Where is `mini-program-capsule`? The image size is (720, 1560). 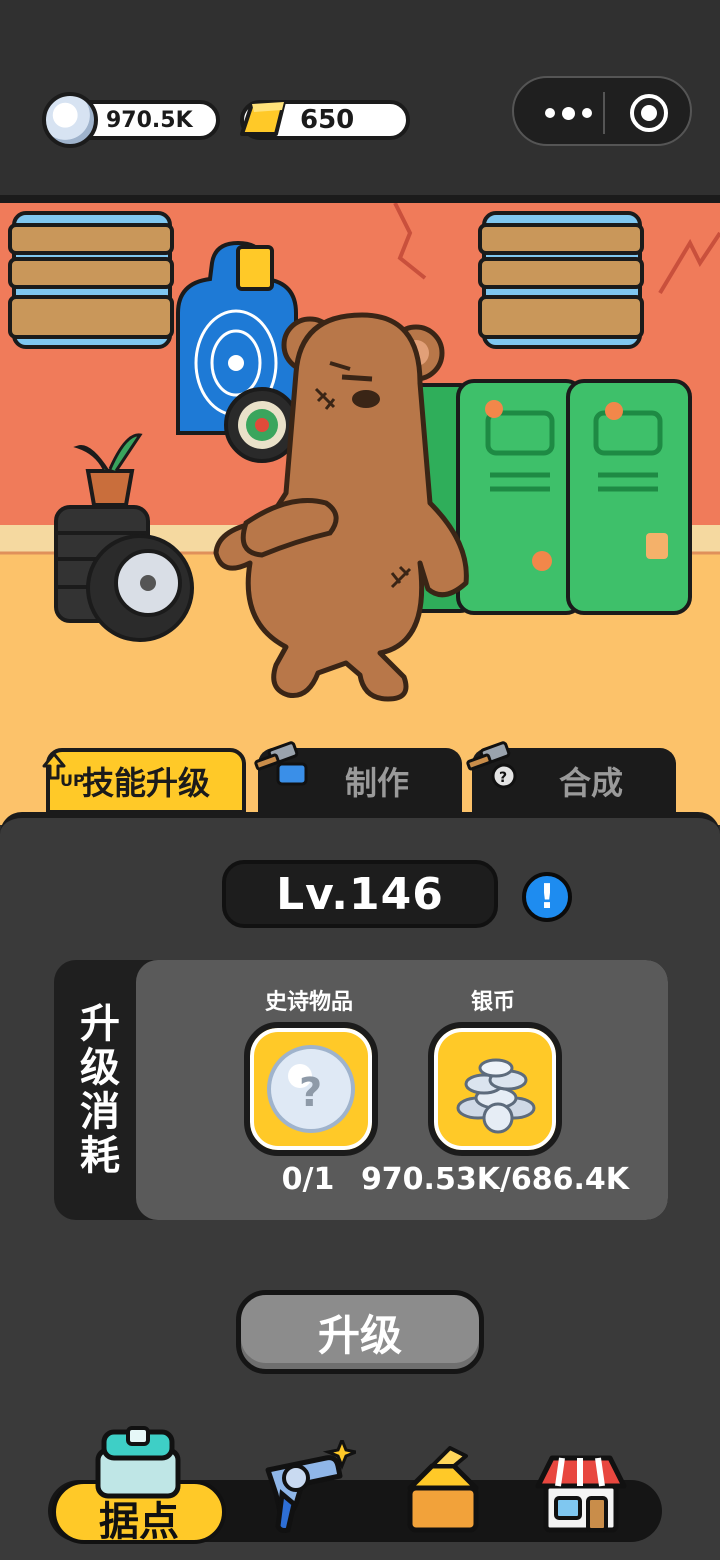
mini-program-capsule is located at coordinates (602, 111).